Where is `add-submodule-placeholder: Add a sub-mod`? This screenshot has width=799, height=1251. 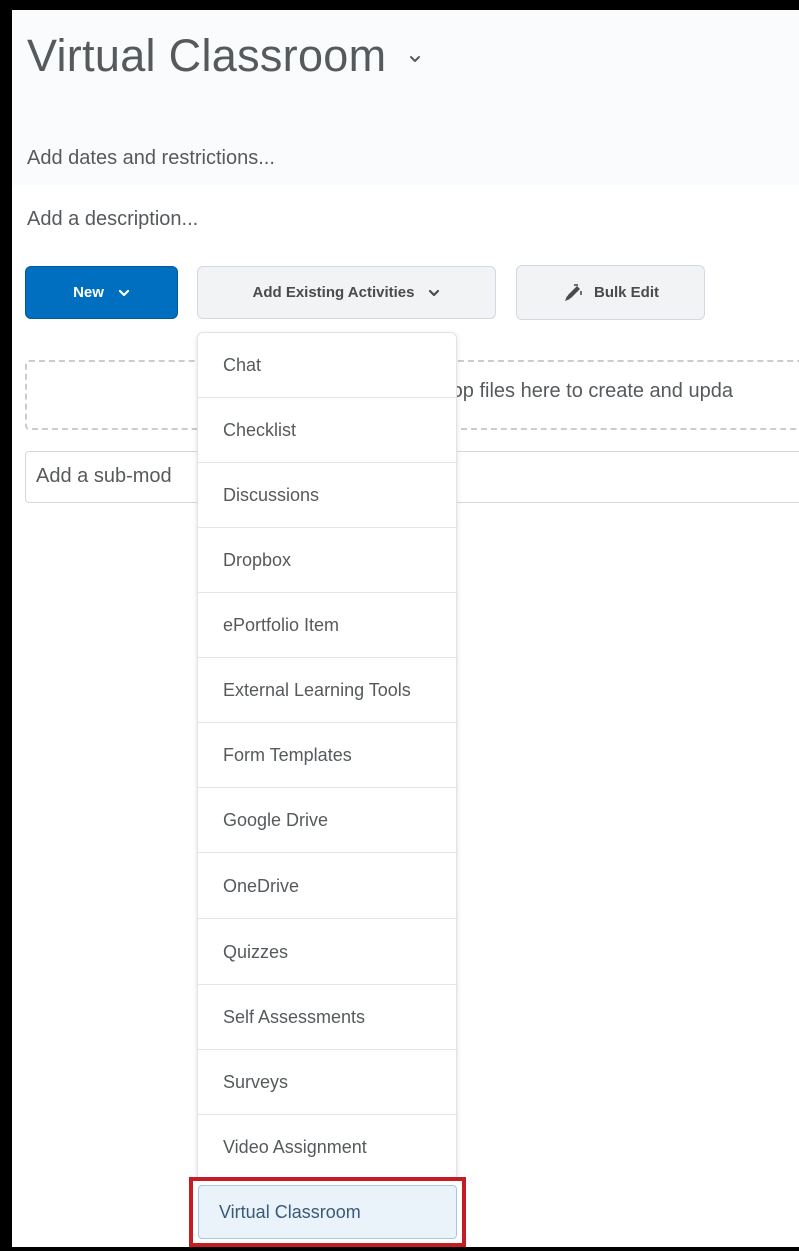
add-submodule-placeholder: Add a sub-mod is located at coordinates (104, 476).